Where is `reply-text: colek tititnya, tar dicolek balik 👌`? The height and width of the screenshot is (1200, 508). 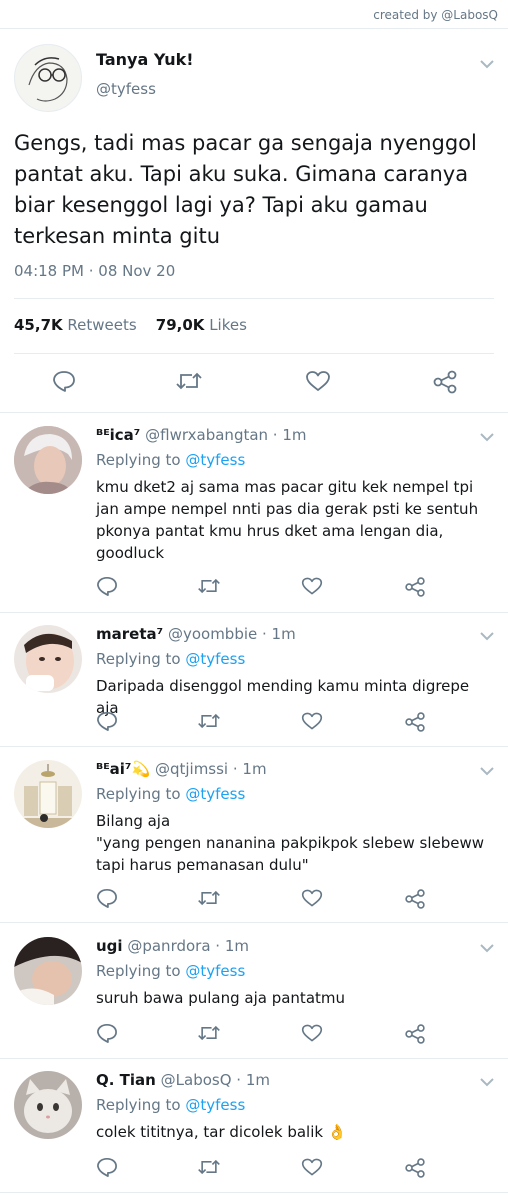
reply-text: colek tititnya, tar dicolek balik 👌 is located at coordinates (221, 1132).